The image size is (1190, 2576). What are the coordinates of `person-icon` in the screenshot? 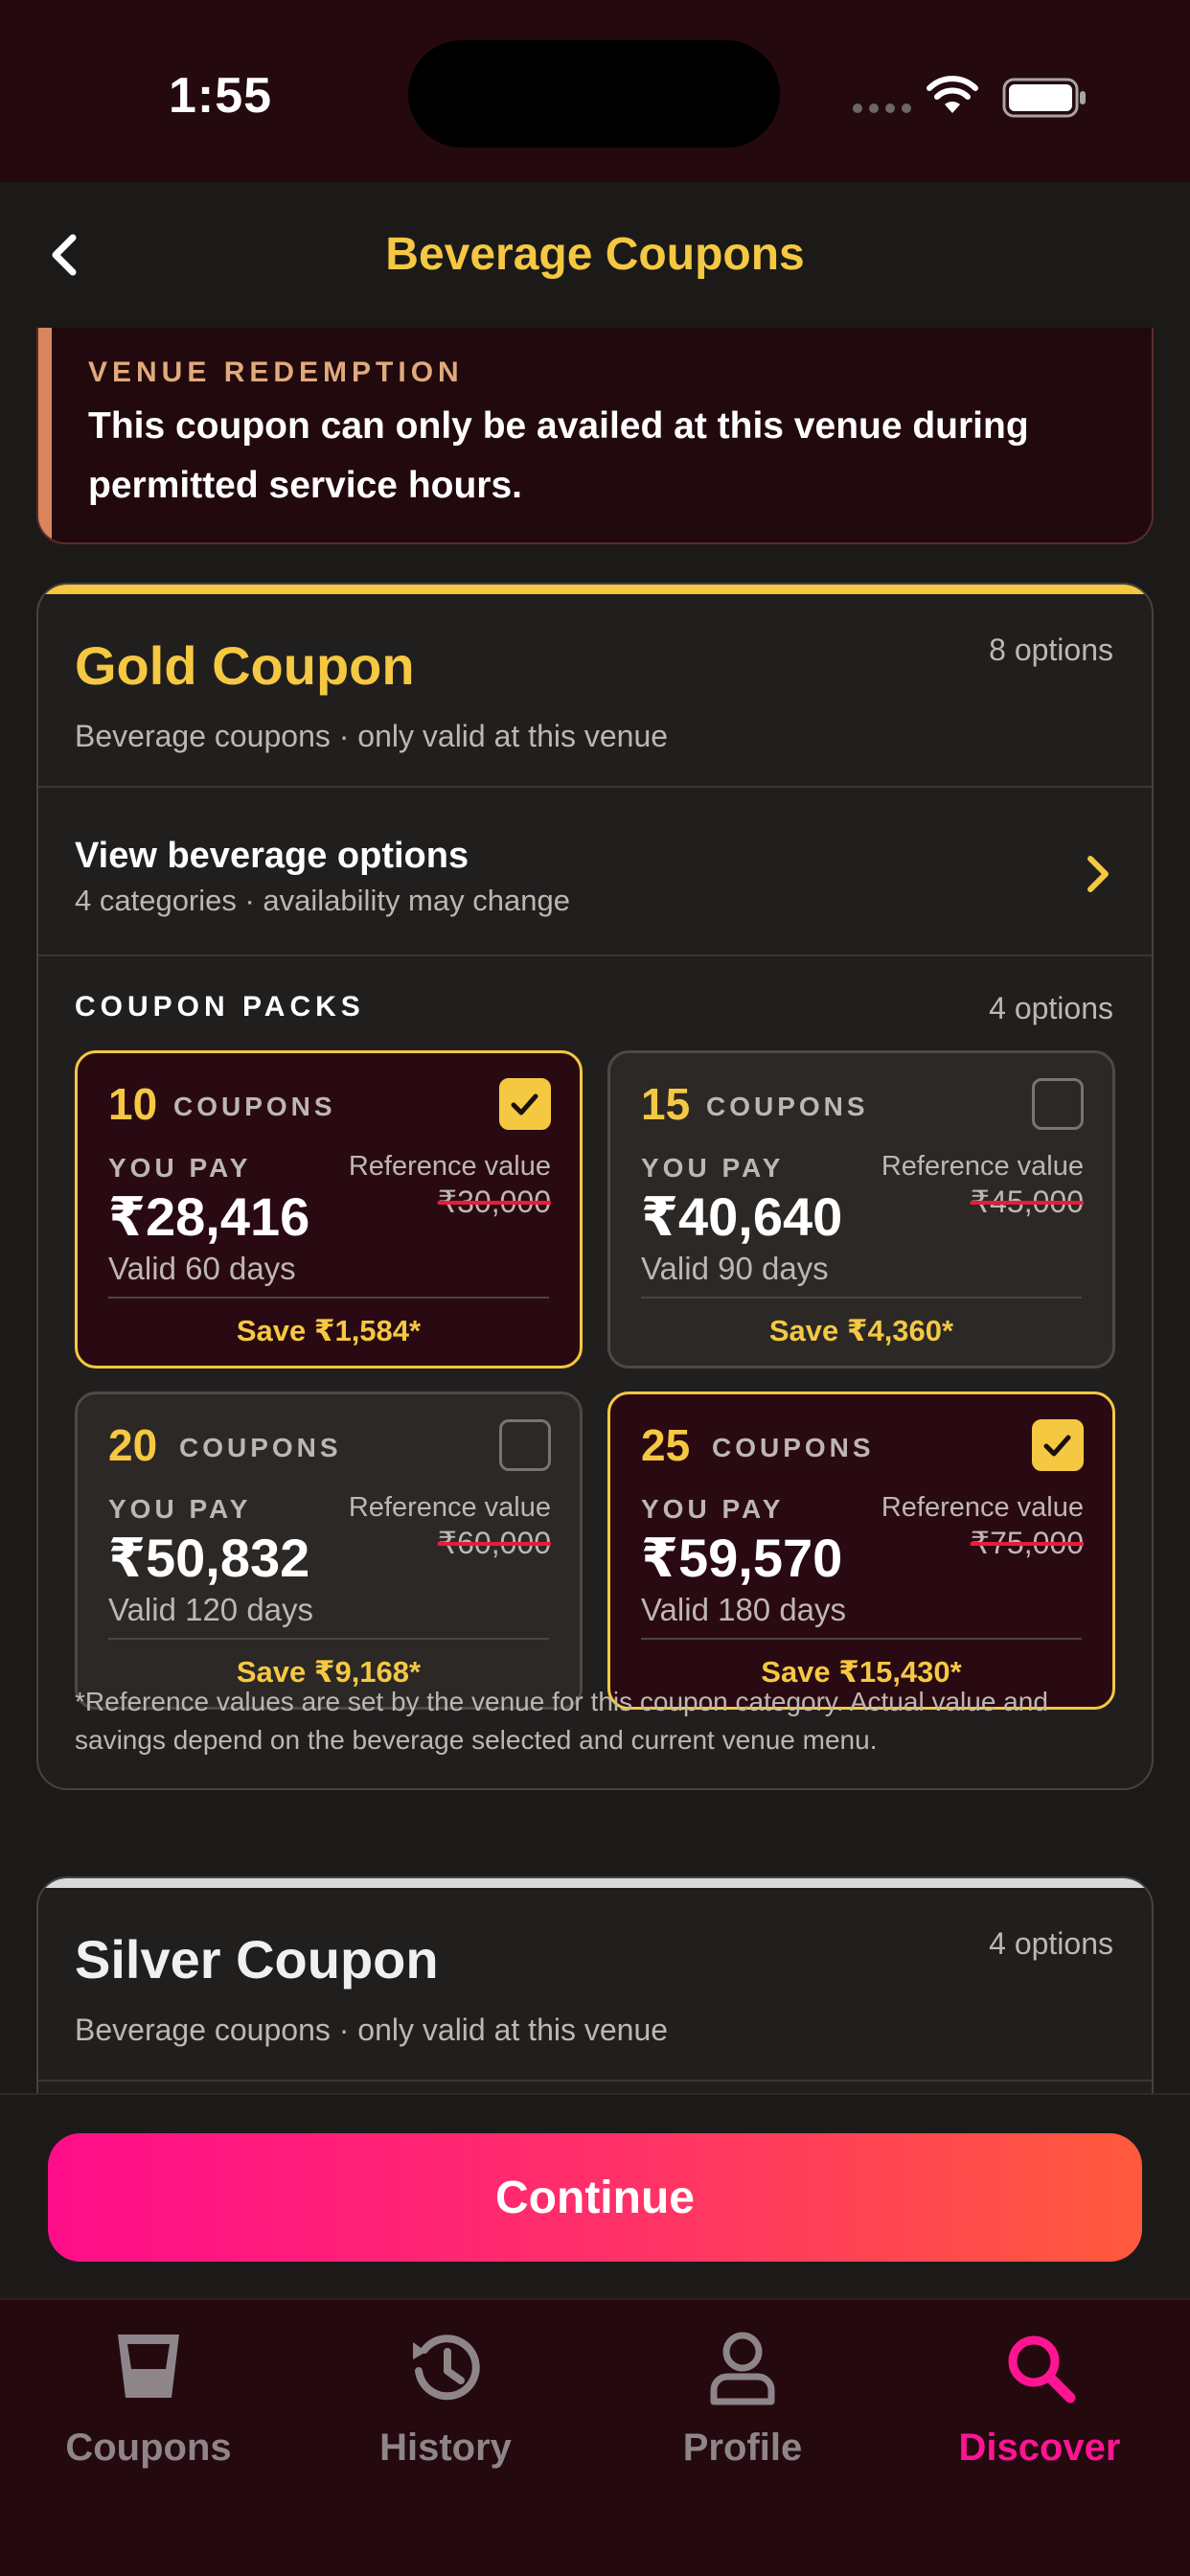 It's located at (743, 2368).